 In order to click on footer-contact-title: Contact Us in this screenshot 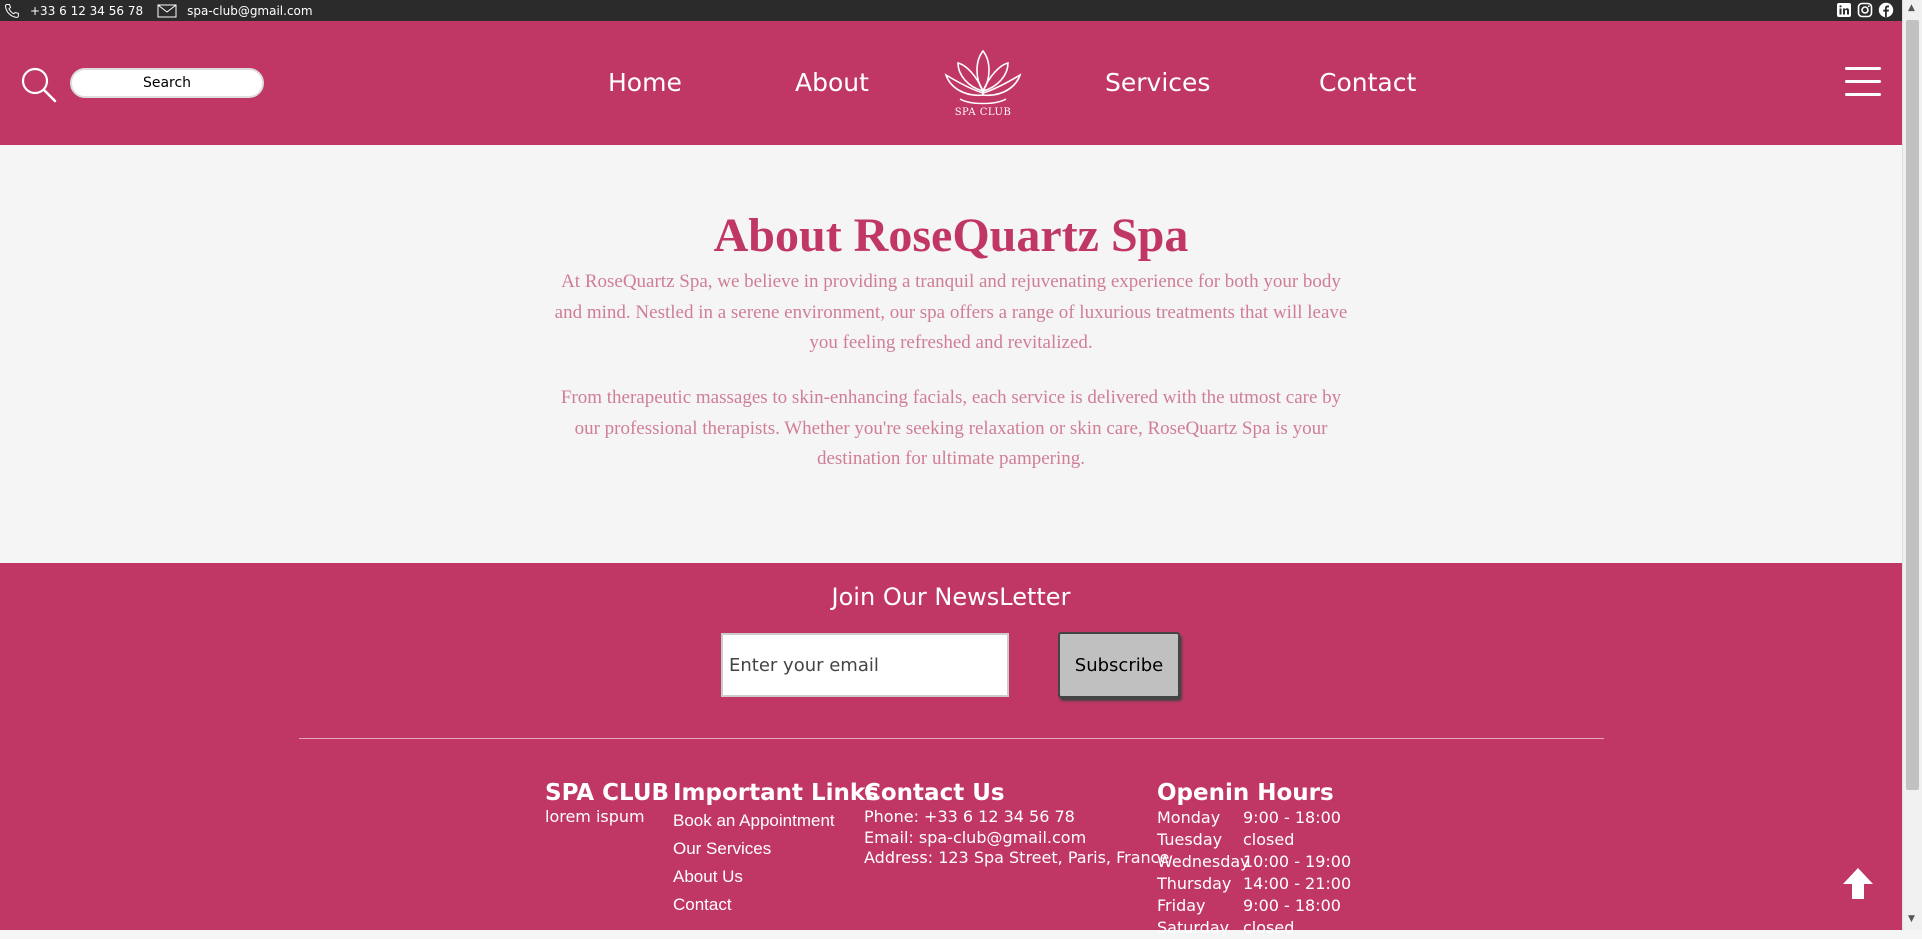, I will do `click(934, 793)`.